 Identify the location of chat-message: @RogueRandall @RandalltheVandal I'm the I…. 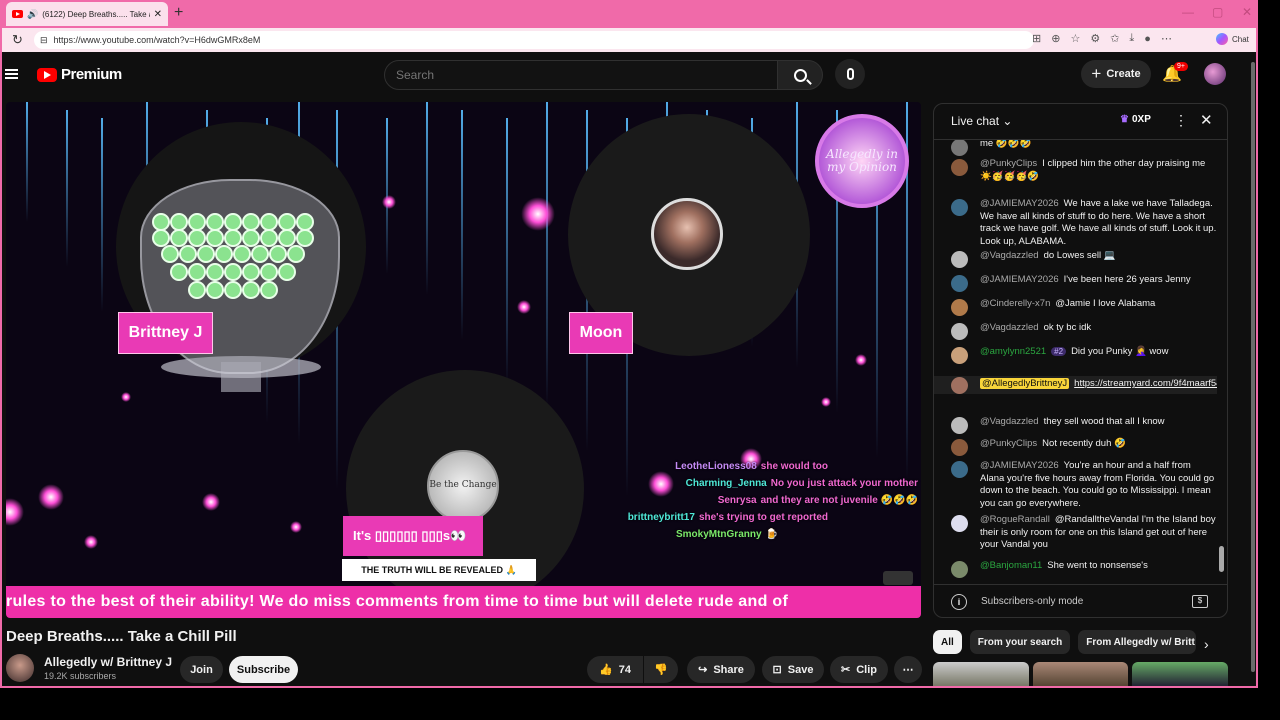
(1075, 533).